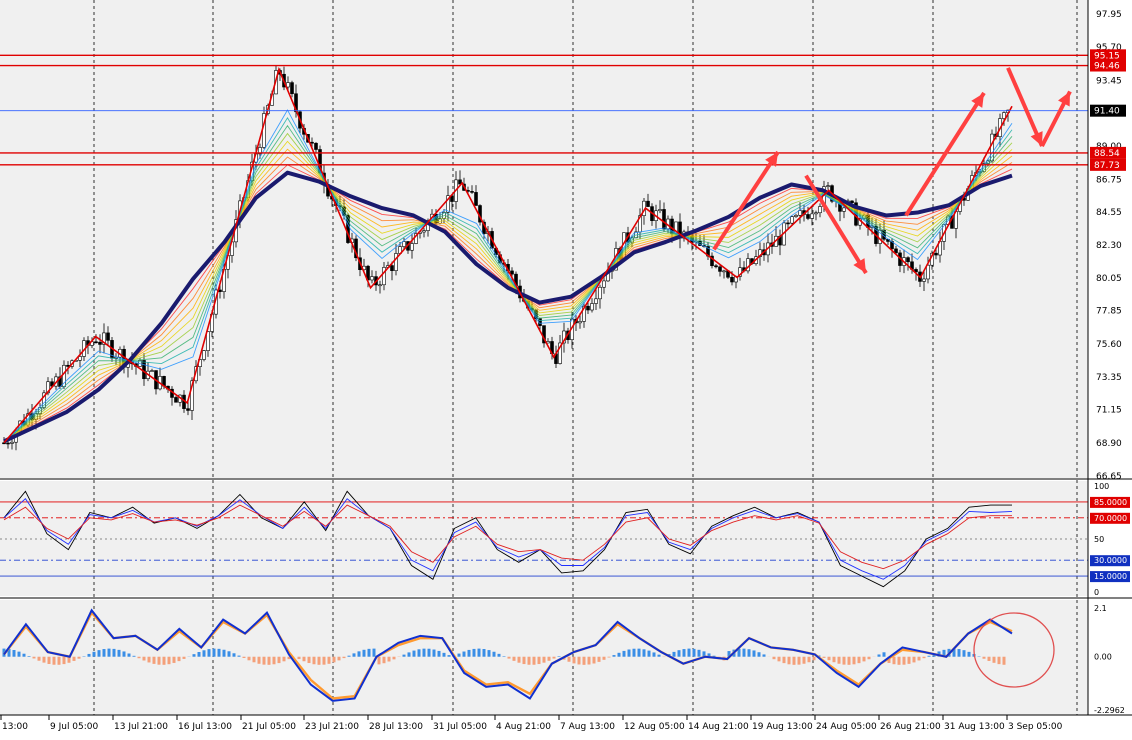 This screenshot has height=740, width=1132. I want to click on x-tick-label: 4 Aug 21:00, so click(523, 727).